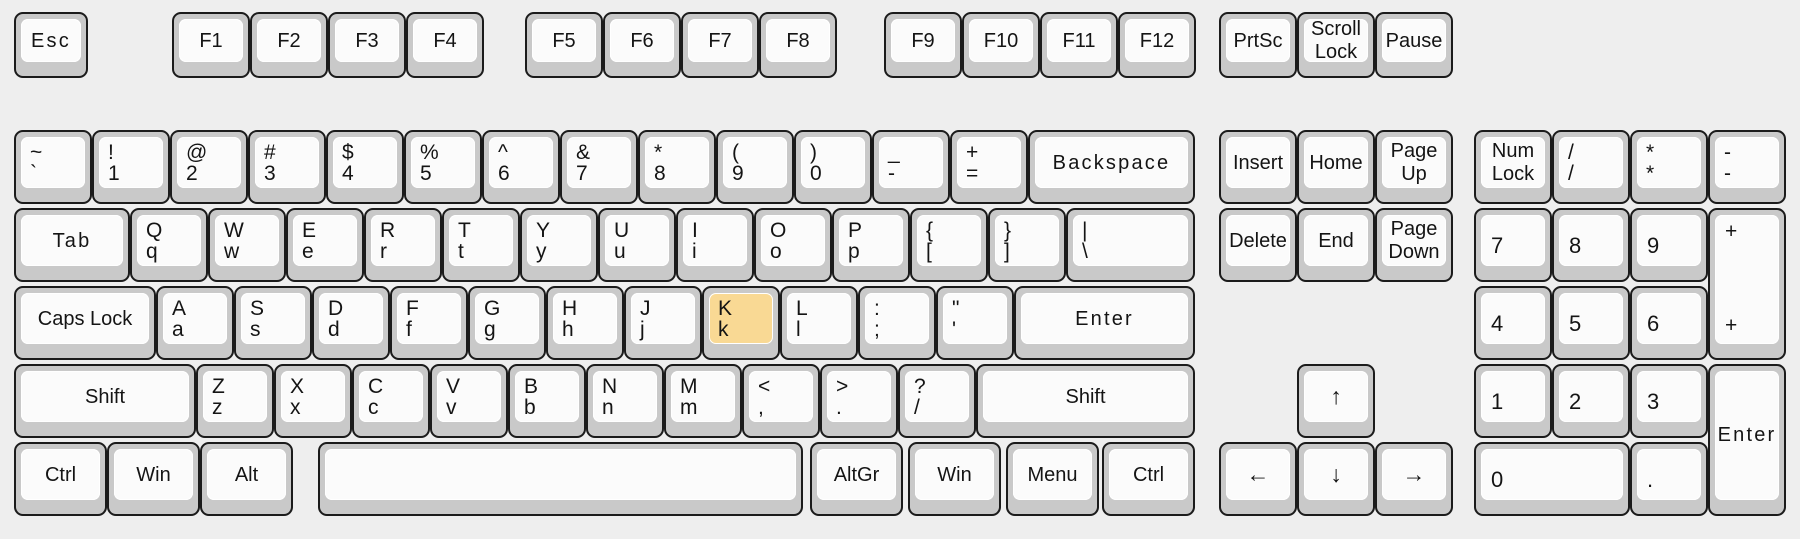  Describe the element at coordinates (1336, 167) in the screenshot. I see `key-home: Home` at that location.